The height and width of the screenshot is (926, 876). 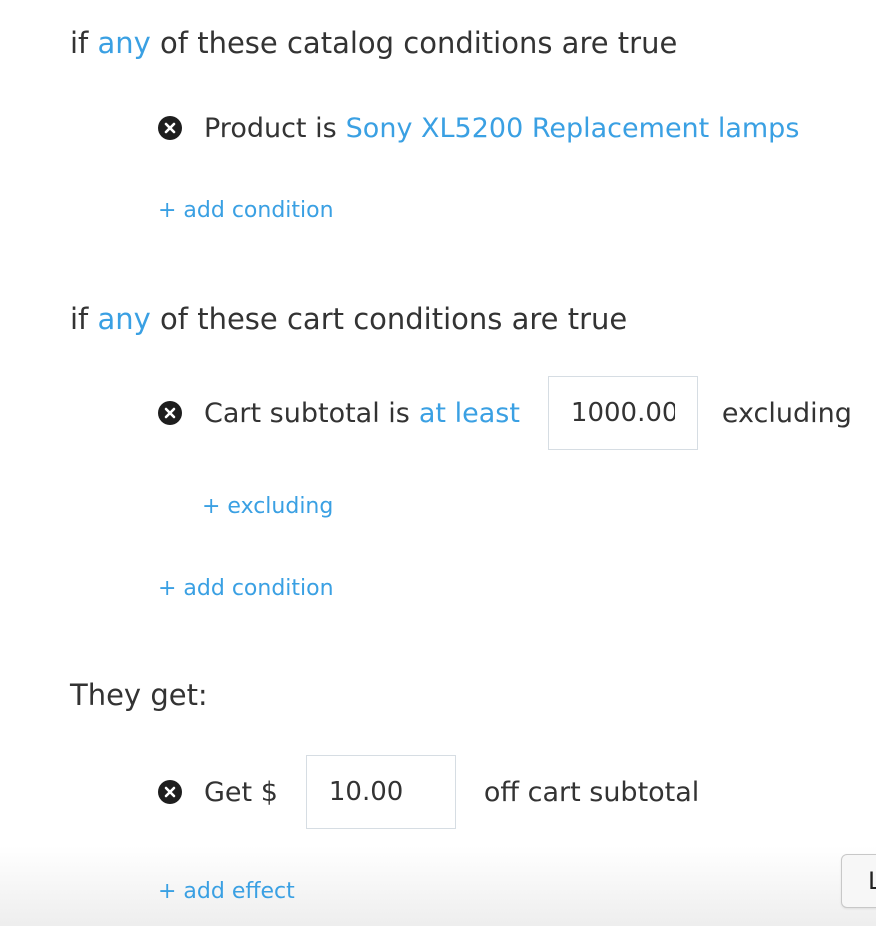 What do you see at coordinates (170, 792) in the screenshot?
I see `remove-effect-icon` at bounding box center [170, 792].